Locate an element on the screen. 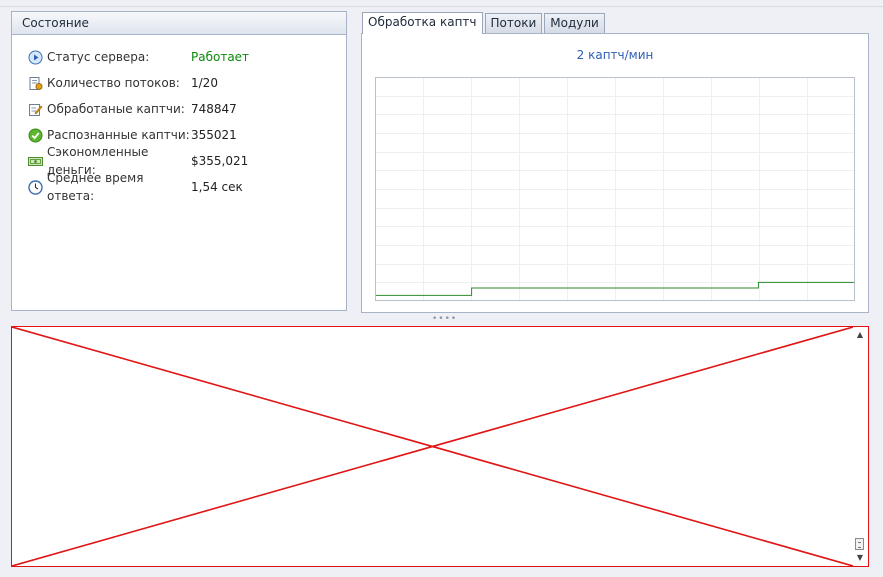 The image size is (883, 577). status-row-recognized: Распознанные каптчи: 355021 is located at coordinates (132, 135).